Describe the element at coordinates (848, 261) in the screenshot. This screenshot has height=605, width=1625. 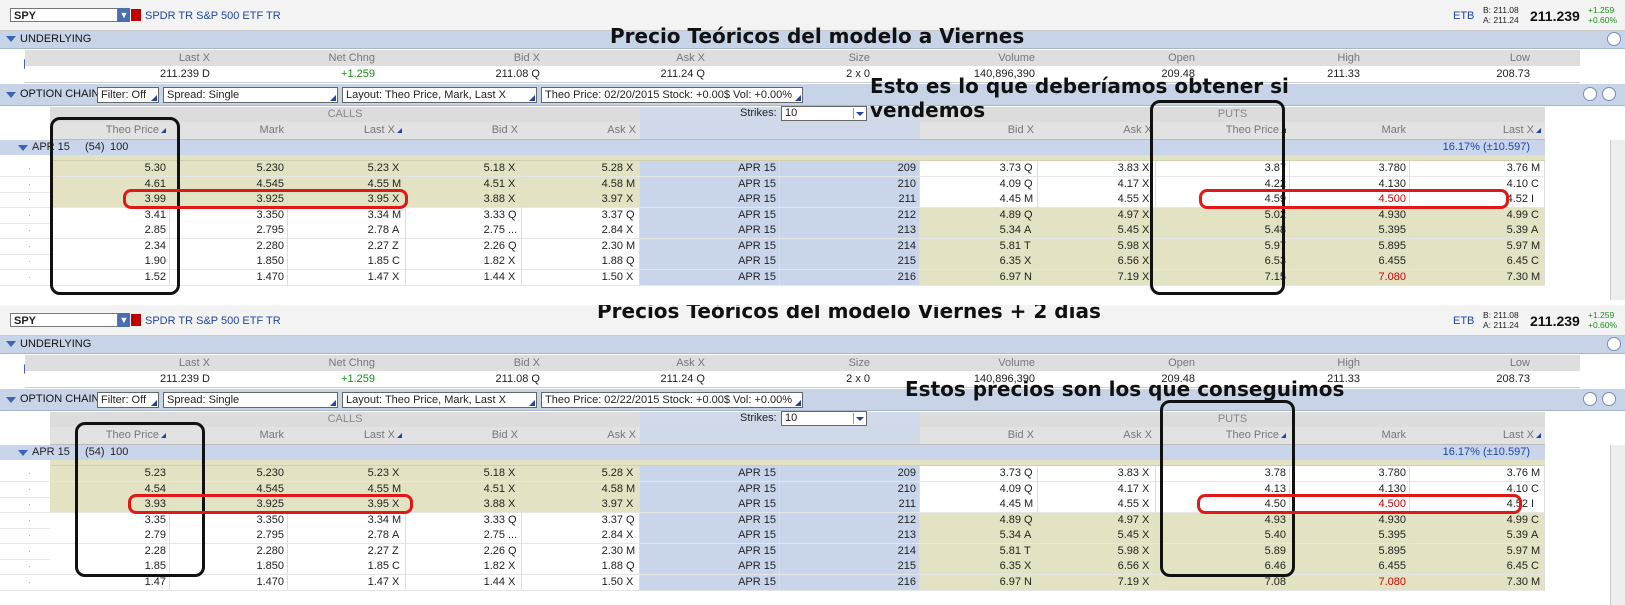
I see `strike-cell: 215` at that location.